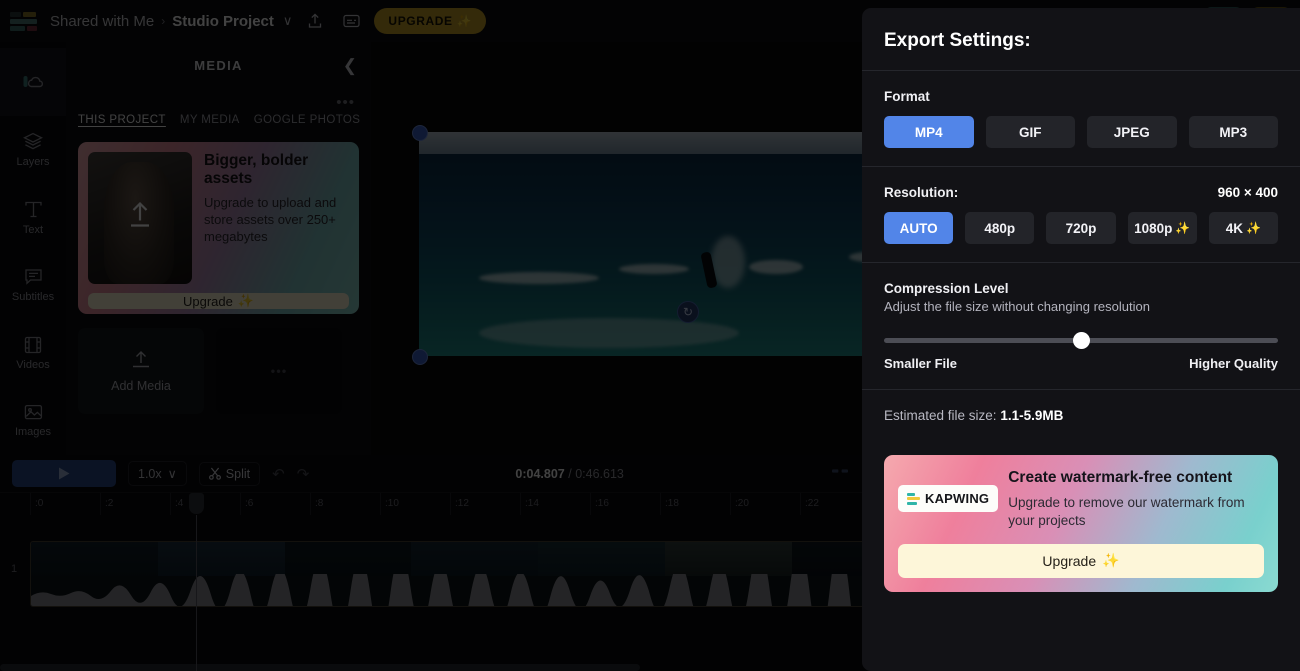 Image resolution: width=1300 pixels, height=671 pixels. What do you see at coordinates (278, 474) in the screenshot?
I see `undo-icon: ↶` at bounding box center [278, 474].